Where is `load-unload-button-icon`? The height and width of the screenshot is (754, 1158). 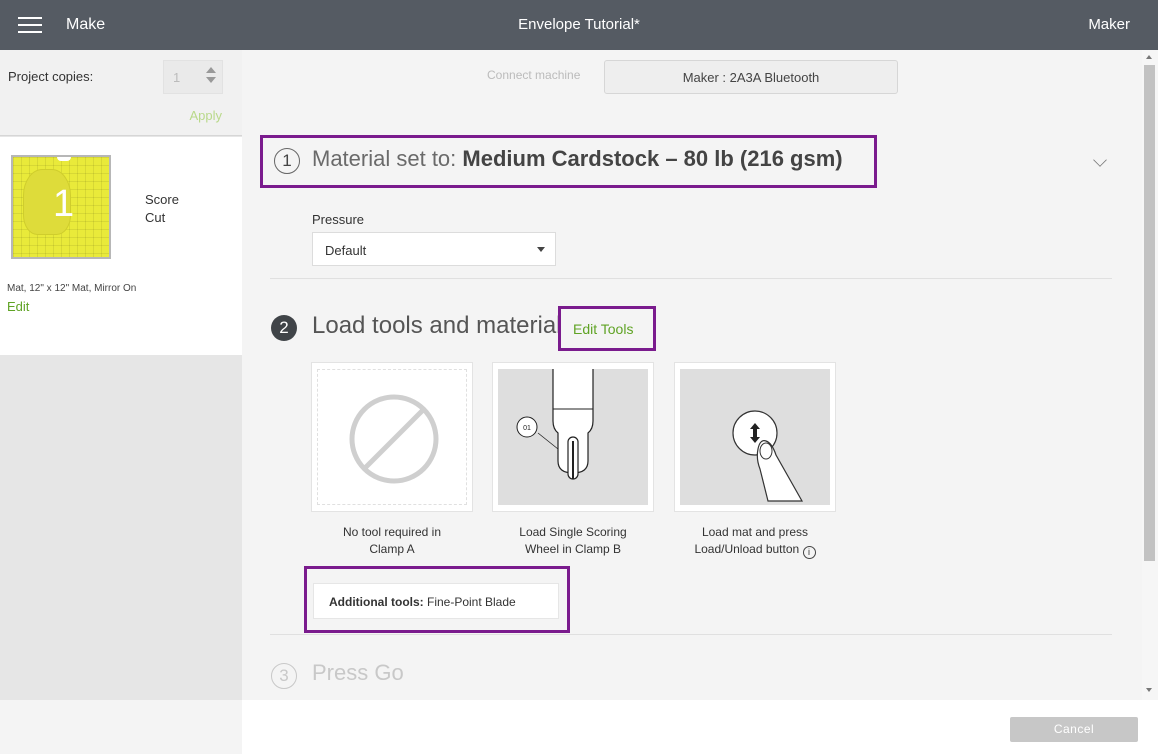 load-unload-button-icon is located at coordinates (768, 456).